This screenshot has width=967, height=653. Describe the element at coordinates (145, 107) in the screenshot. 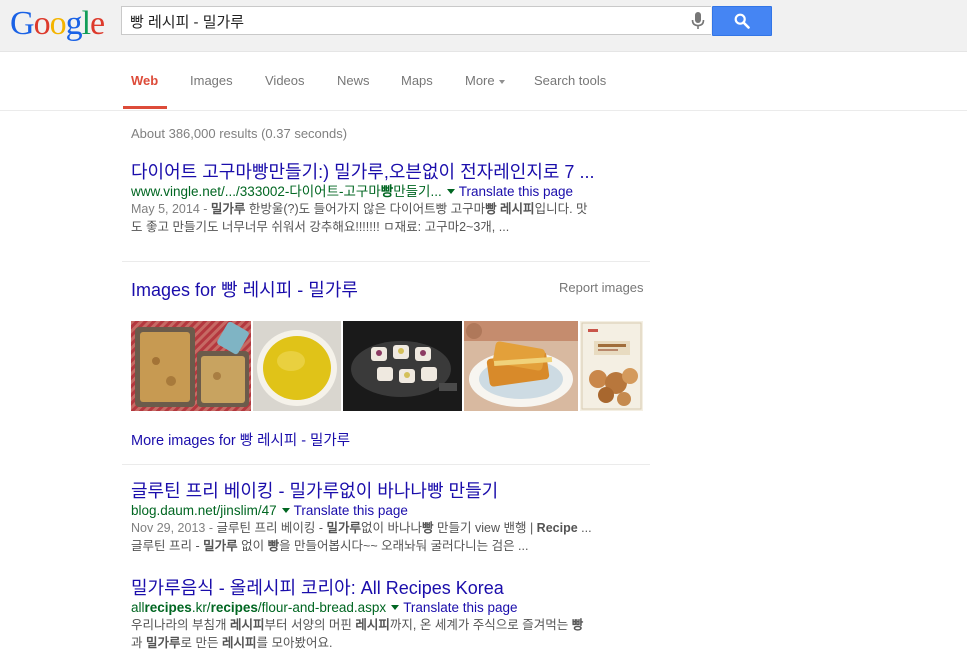

I see `active-tab-indicator` at that location.